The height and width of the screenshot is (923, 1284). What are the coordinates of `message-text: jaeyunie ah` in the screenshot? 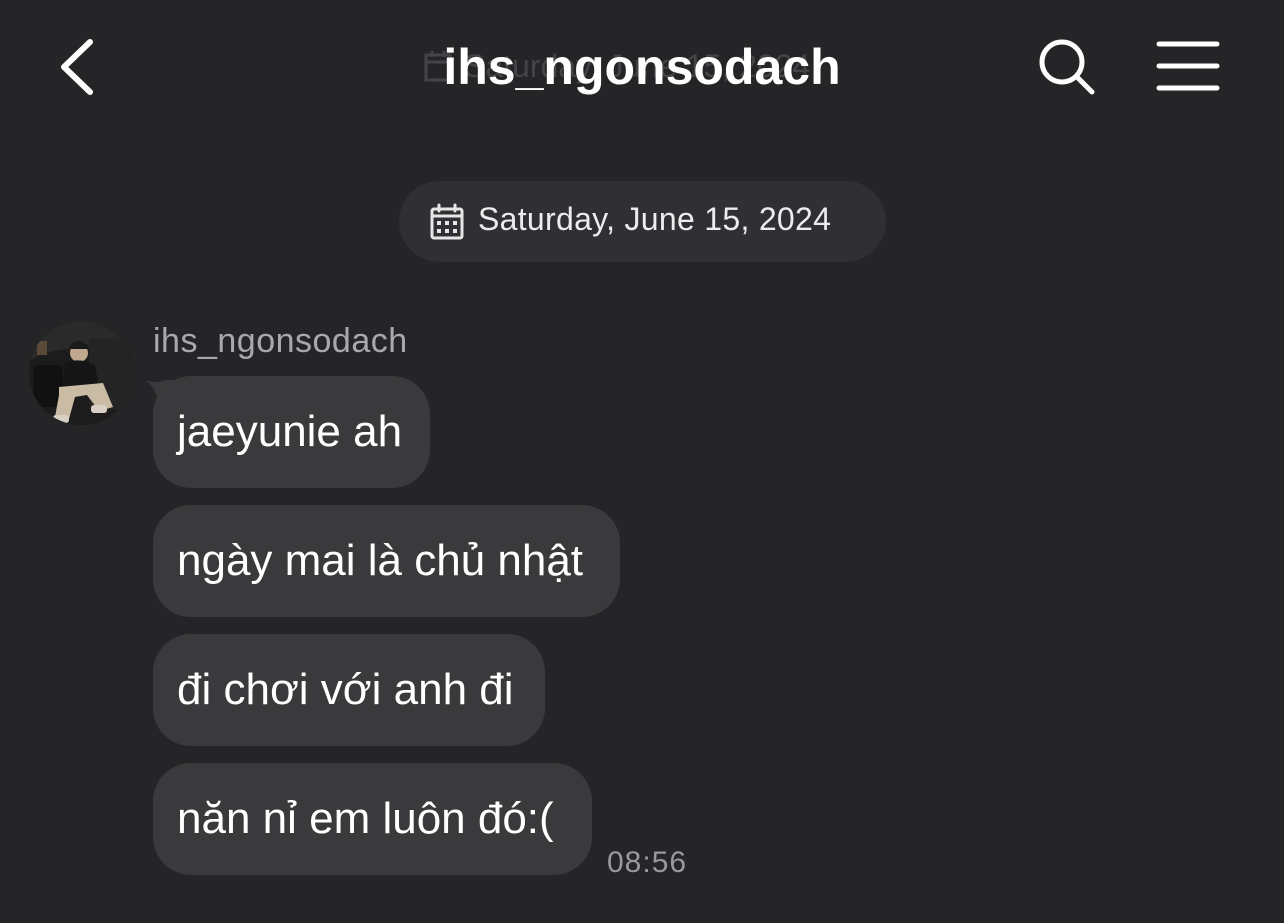 It's located at (290, 431).